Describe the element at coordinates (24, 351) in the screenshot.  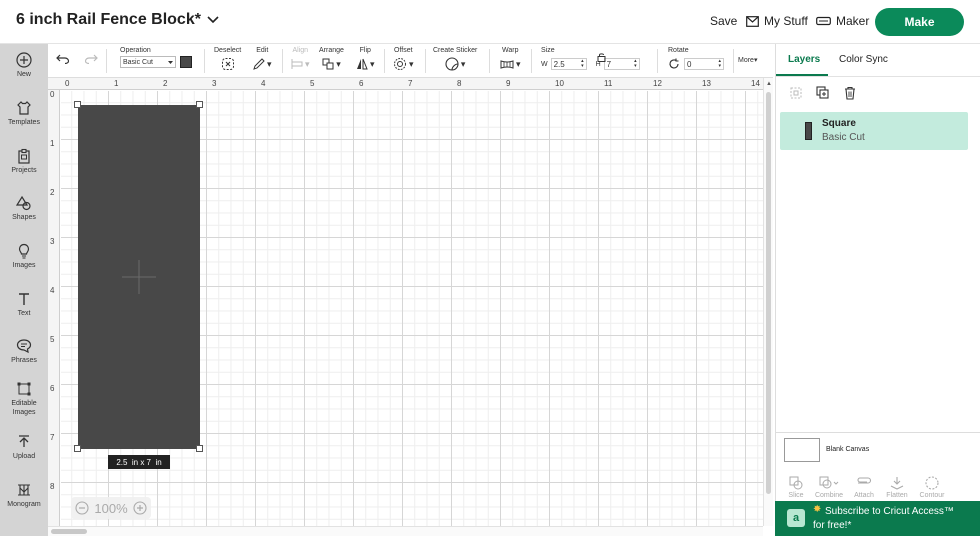
I see `sidebar-item-phrases: Phrases` at that location.